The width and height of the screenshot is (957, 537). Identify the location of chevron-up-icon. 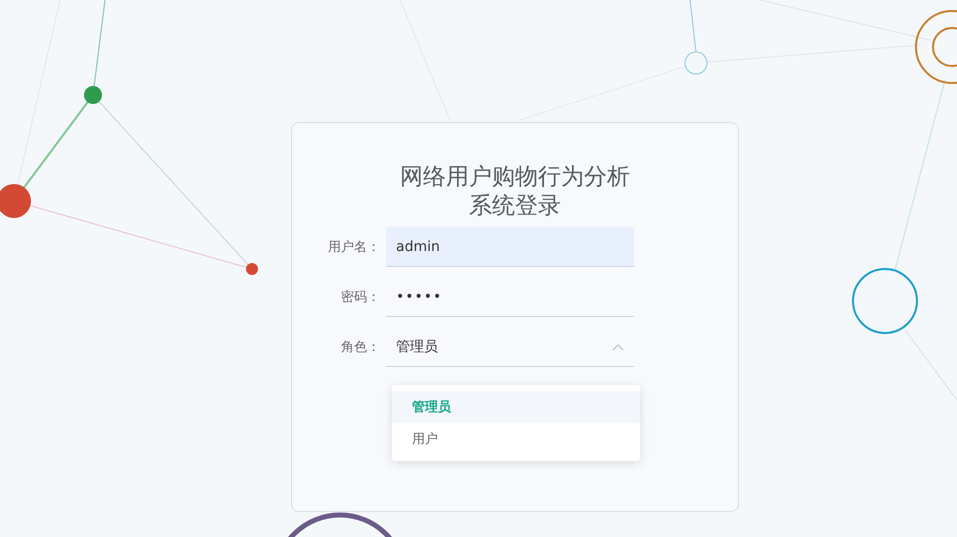
(618, 346).